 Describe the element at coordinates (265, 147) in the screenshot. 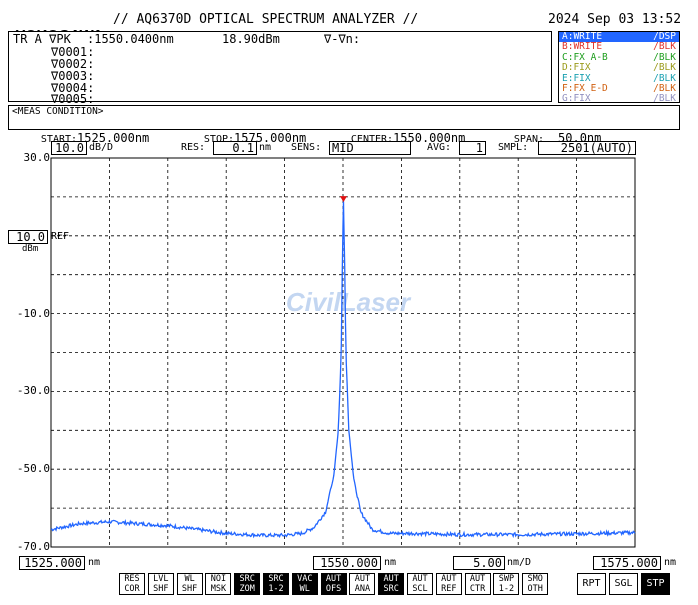

I see `res-unit: nm` at that location.